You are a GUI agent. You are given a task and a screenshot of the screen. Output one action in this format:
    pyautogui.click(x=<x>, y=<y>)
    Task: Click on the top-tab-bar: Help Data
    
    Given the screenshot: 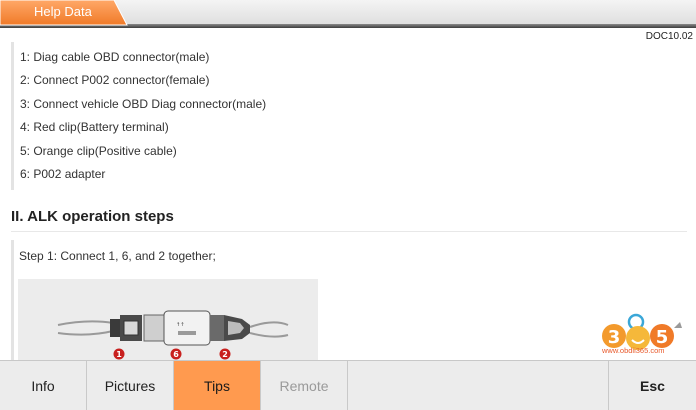 What is the action you would take?
    pyautogui.click(x=348, y=14)
    